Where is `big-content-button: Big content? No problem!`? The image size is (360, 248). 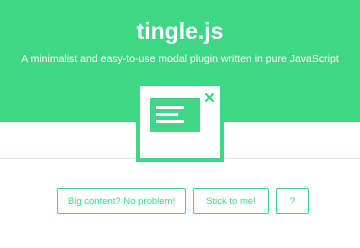 big-content-button: Big content? No problem! is located at coordinates (121, 201).